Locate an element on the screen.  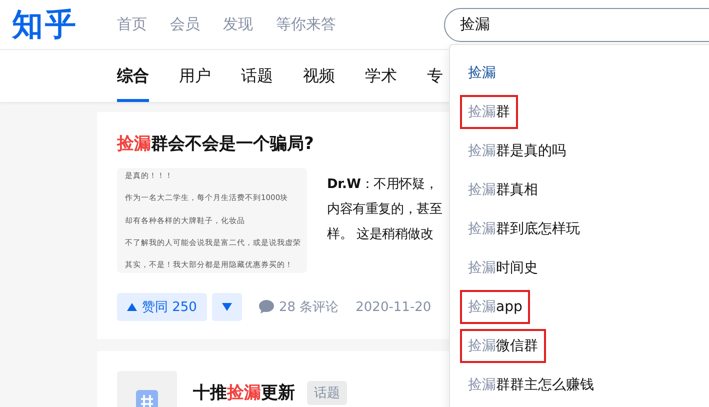
suggestion-item: 捡漏时间史 is located at coordinates (503, 267).